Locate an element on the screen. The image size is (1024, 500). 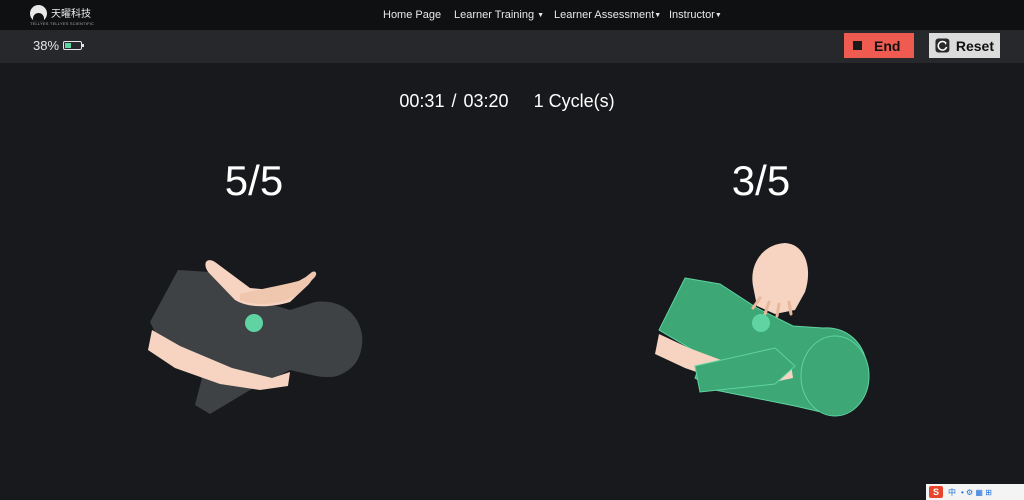
battery-percent: 38% is located at coordinates (46, 45).